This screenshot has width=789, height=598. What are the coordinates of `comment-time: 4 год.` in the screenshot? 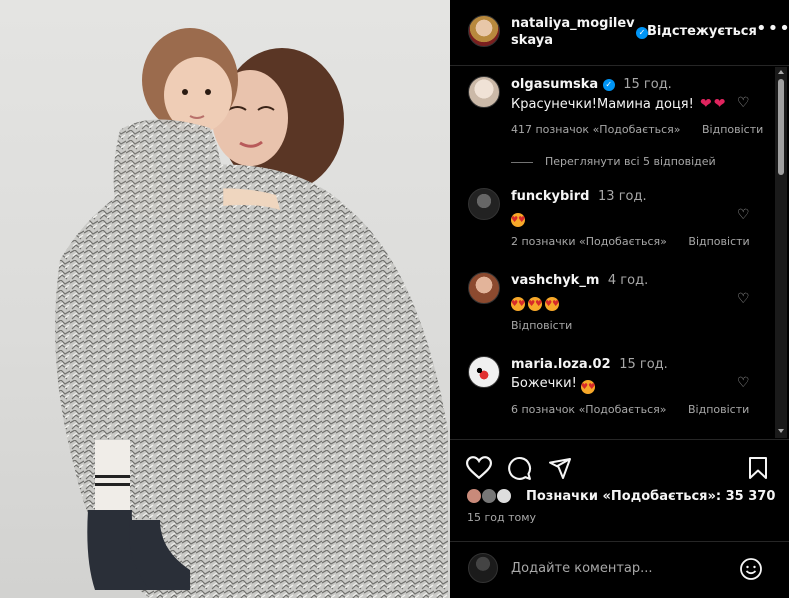 It's located at (628, 280).